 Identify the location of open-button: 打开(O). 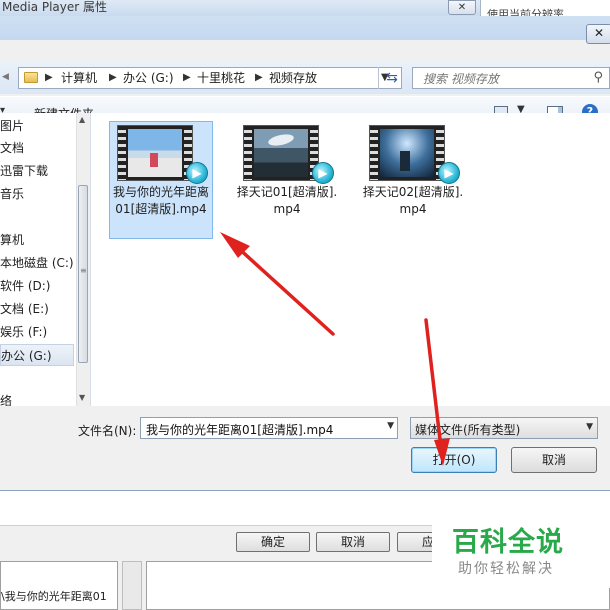
(454, 460).